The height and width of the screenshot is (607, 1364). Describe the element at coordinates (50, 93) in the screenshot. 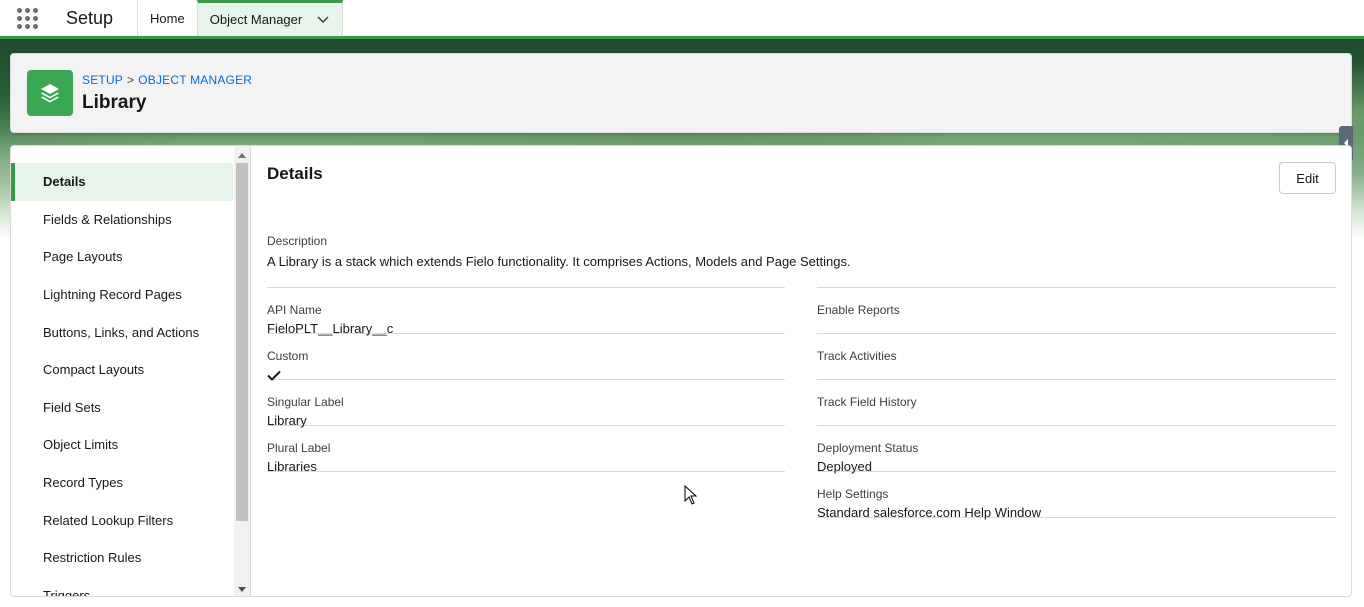

I see `layers-icon` at that location.